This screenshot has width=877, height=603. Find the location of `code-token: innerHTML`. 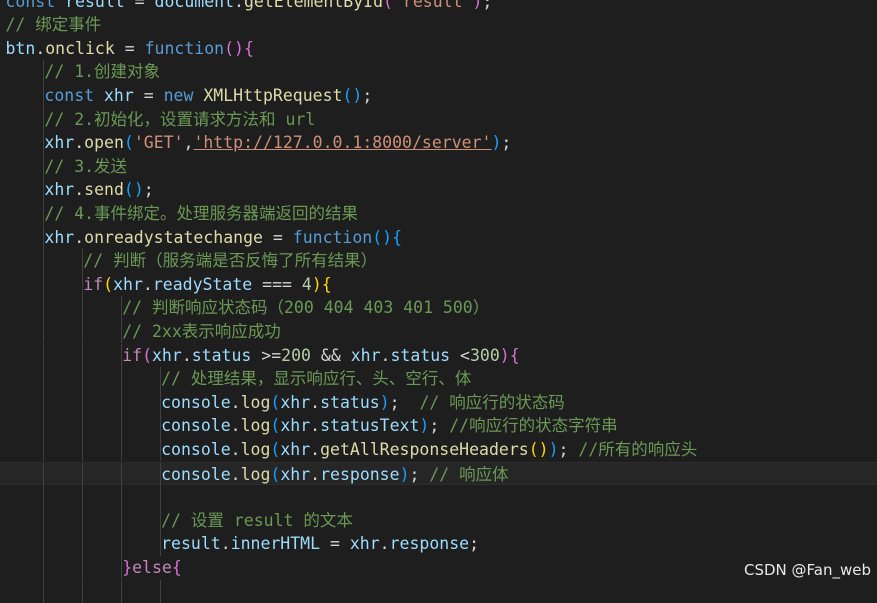

code-token: innerHTML is located at coordinates (275, 543).